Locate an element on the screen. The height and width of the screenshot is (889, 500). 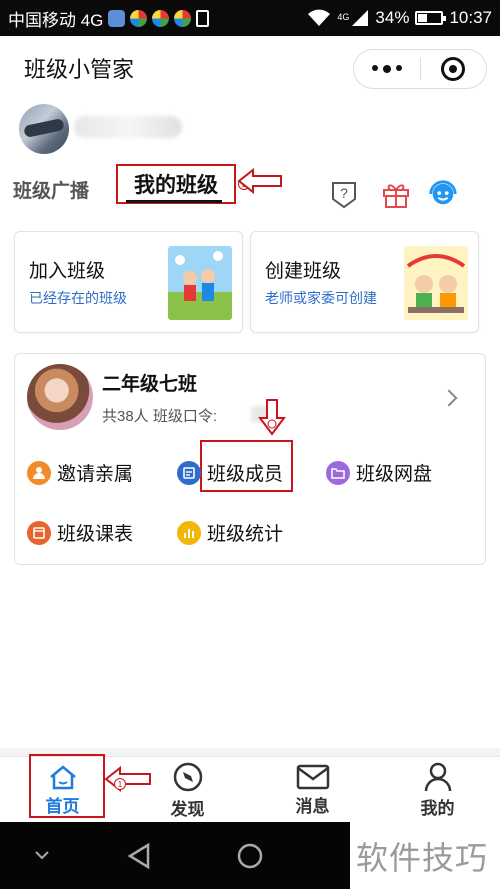
question-shield-icon: ? is located at coordinates (344, 195).